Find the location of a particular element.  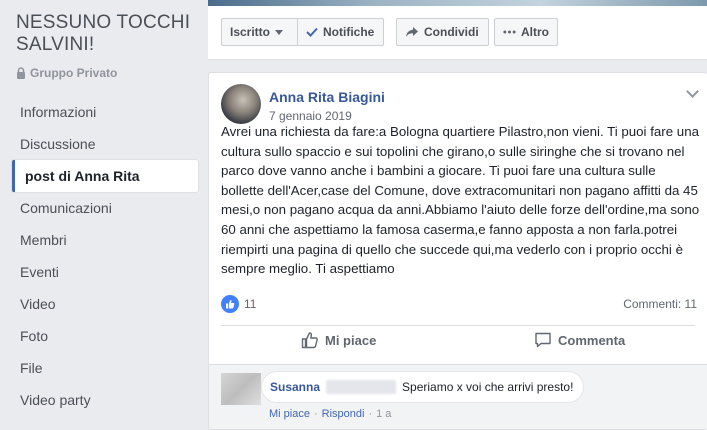

likes-count: 11 is located at coordinates (250, 304).